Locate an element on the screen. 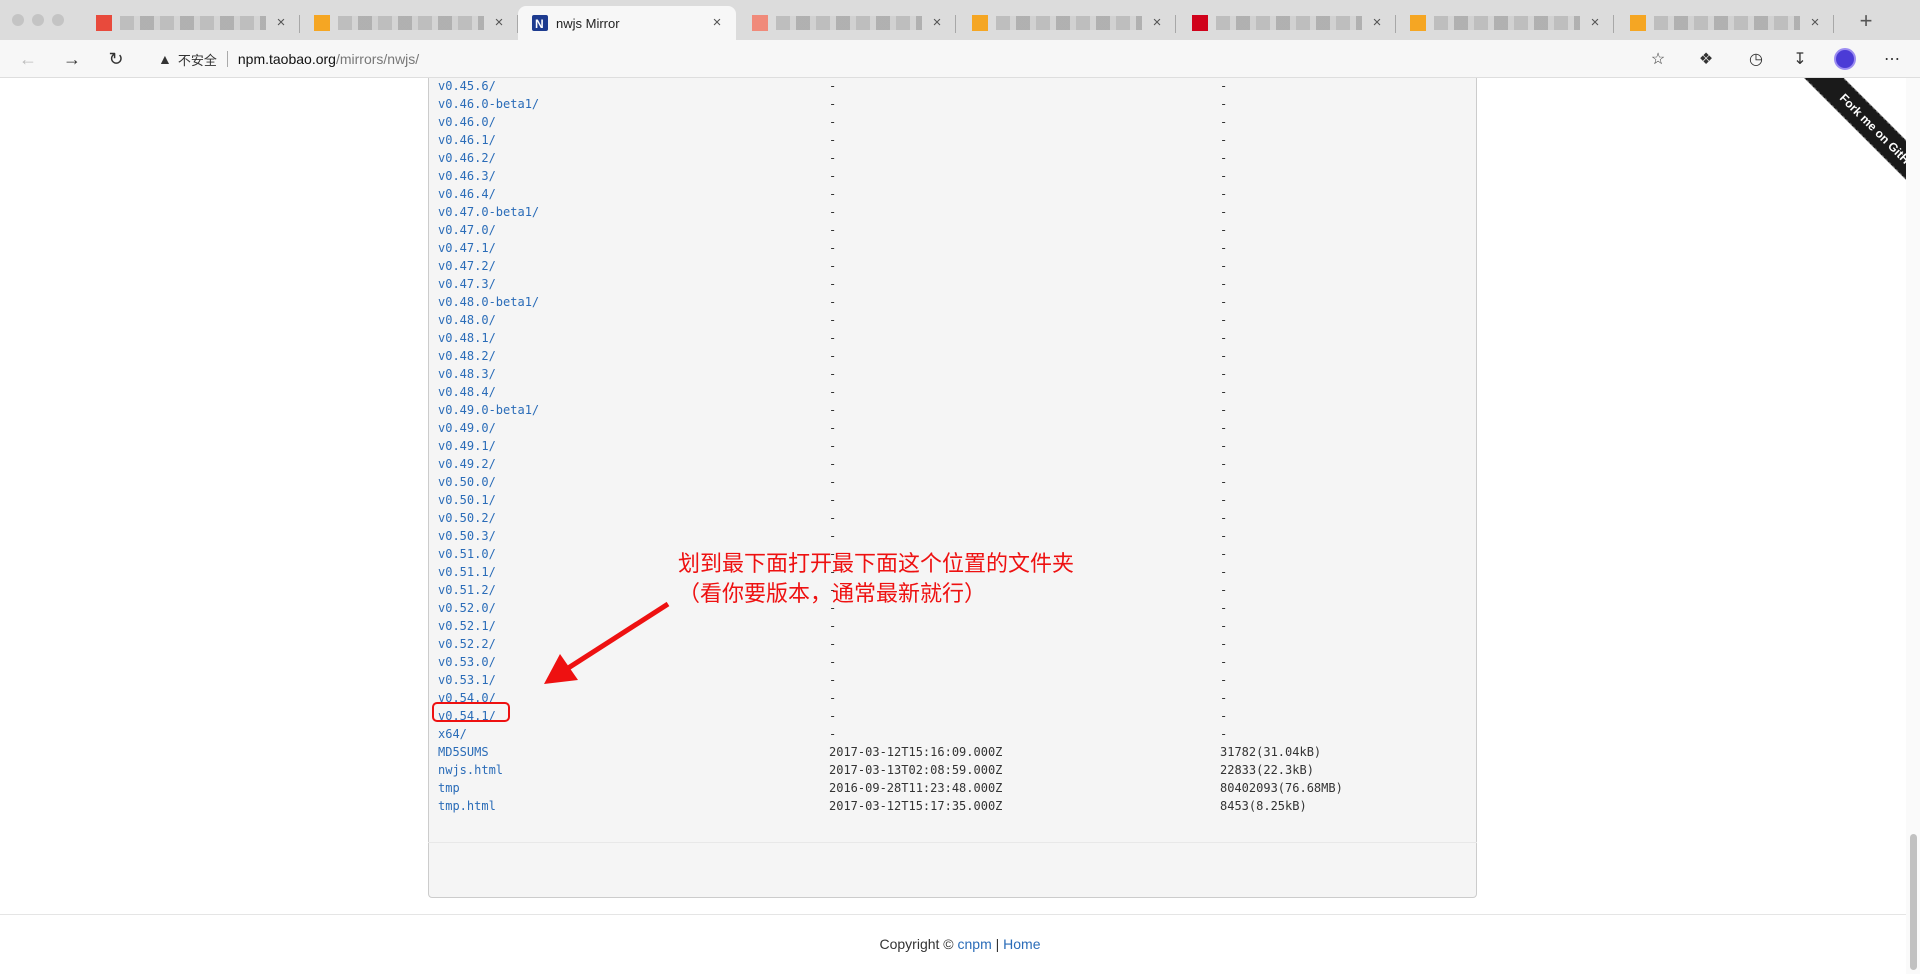  listing-link: v0.46.4/ is located at coordinates (467, 194).